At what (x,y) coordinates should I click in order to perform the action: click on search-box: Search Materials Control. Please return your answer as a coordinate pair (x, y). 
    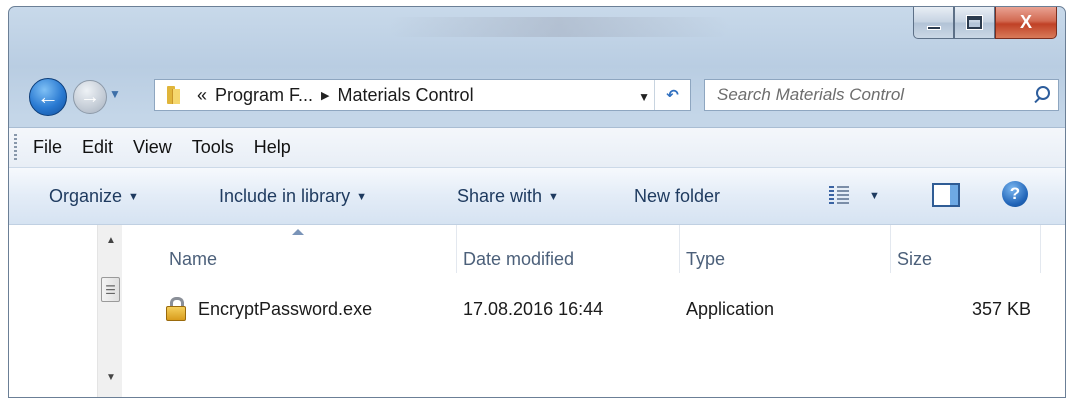
    Looking at the image, I should click on (881, 95).